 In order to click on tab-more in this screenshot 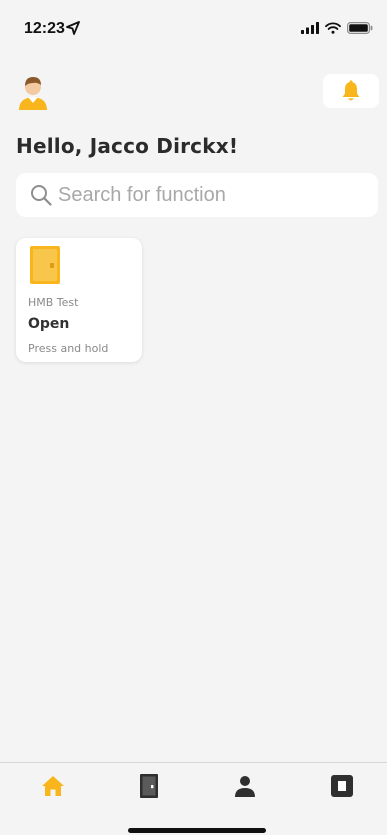, I will do `click(342, 786)`.